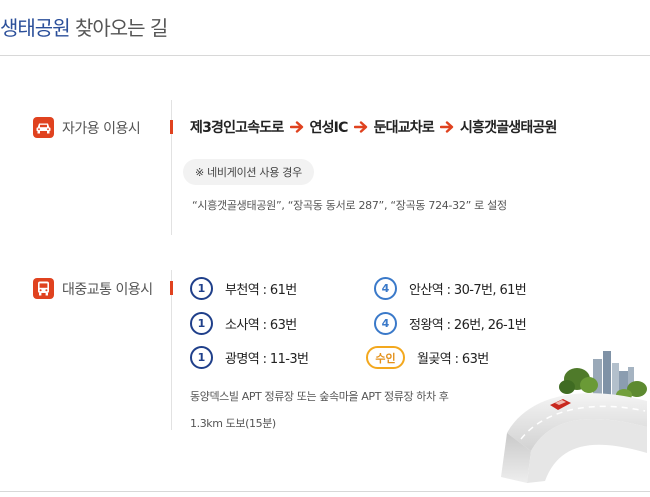 The width and height of the screenshot is (650, 497). I want to click on station-text: 월곶역 : 63번, so click(453, 359).